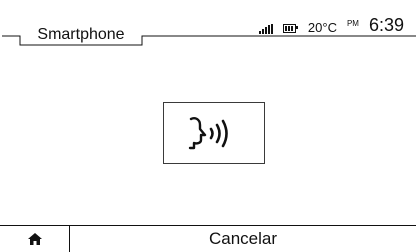  What do you see at coordinates (352, 23) in the screenshot?
I see `am-pm-indicator: PM` at bounding box center [352, 23].